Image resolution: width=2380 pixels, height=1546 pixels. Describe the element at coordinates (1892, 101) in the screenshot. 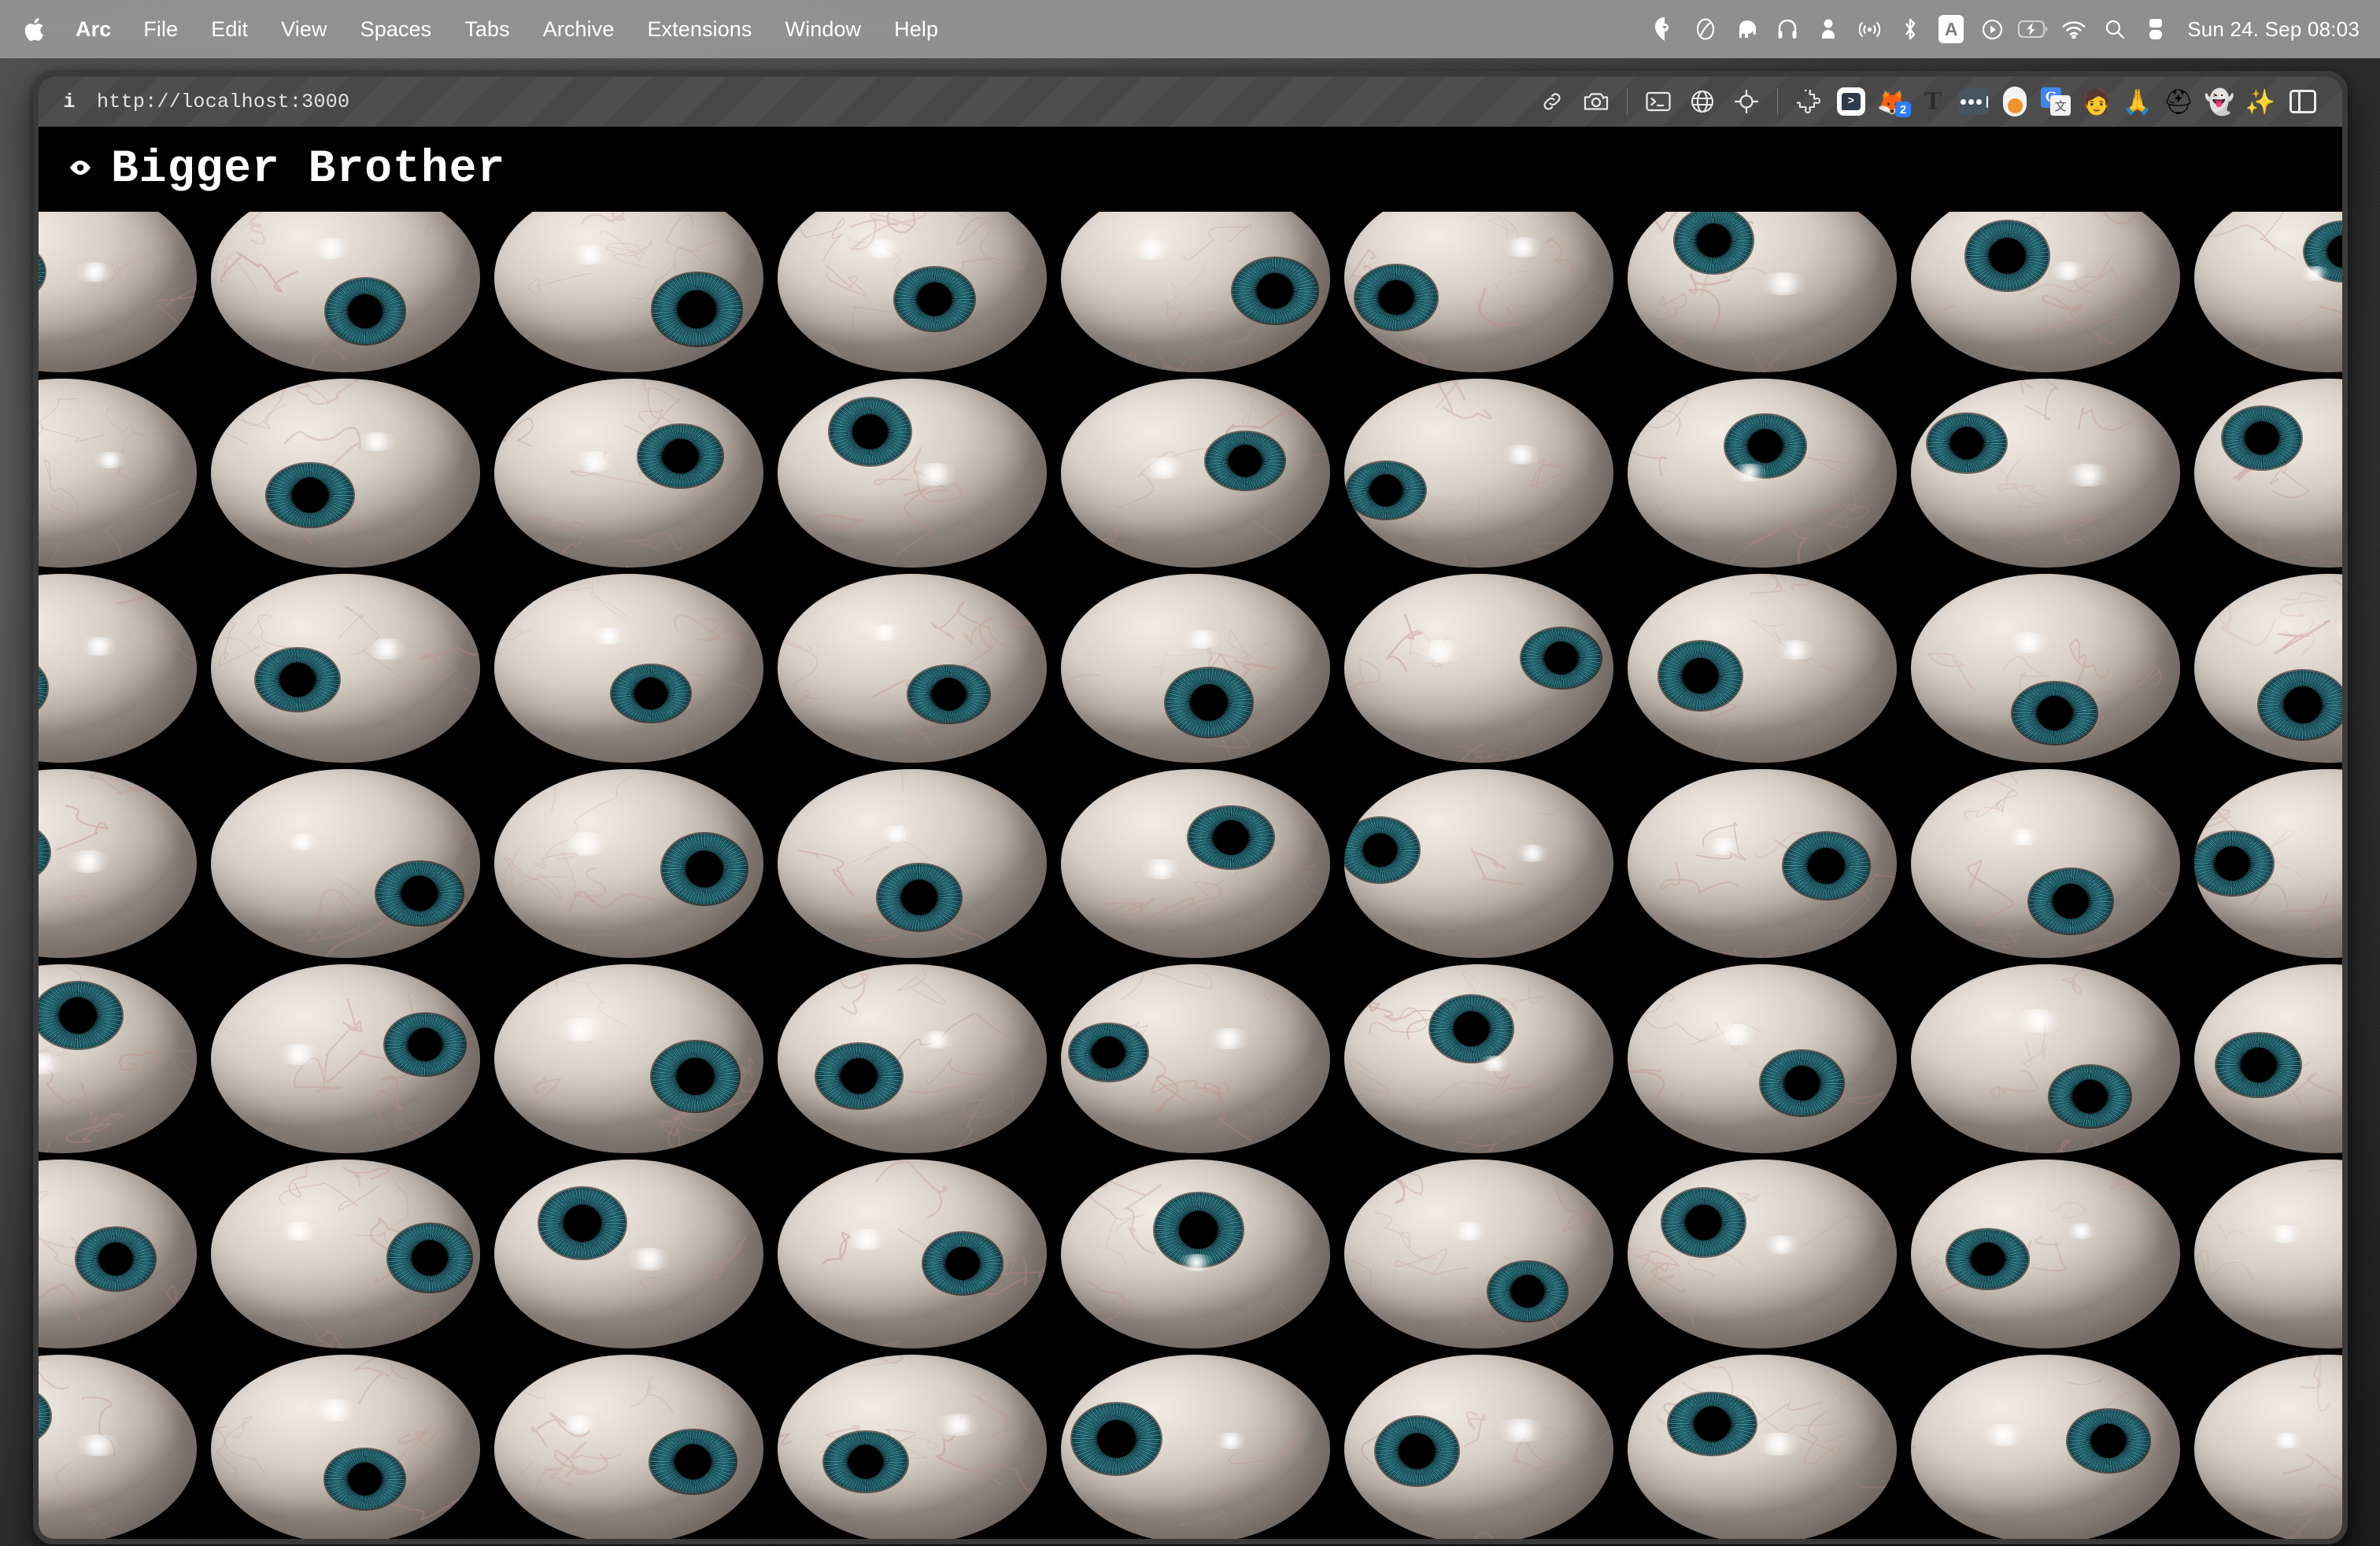

I see `metamask-fox-icon: 🦊 2` at that location.